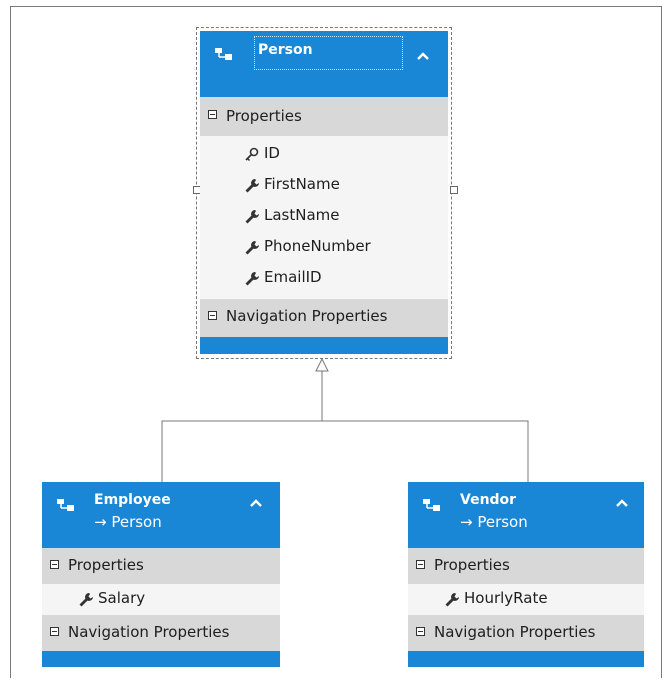 The height and width of the screenshot is (686, 670). Describe the element at coordinates (285, 50) in the screenshot. I see `person-title: Person` at that location.